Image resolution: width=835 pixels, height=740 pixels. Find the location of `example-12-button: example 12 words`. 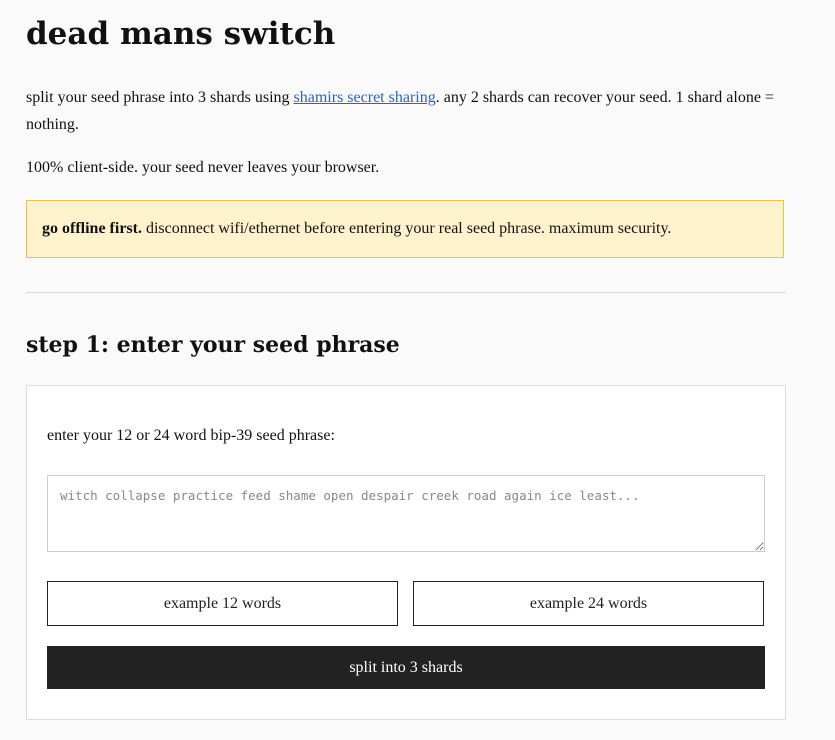

example-12-button: example 12 words is located at coordinates (222, 603).